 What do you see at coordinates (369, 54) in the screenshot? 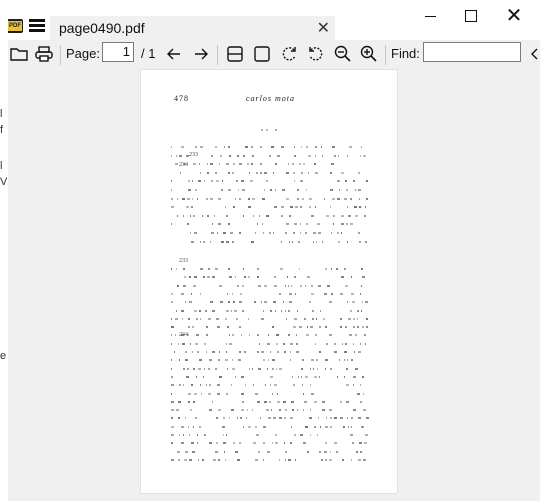
I see `zoom-in-icon` at bounding box center [369, 54].